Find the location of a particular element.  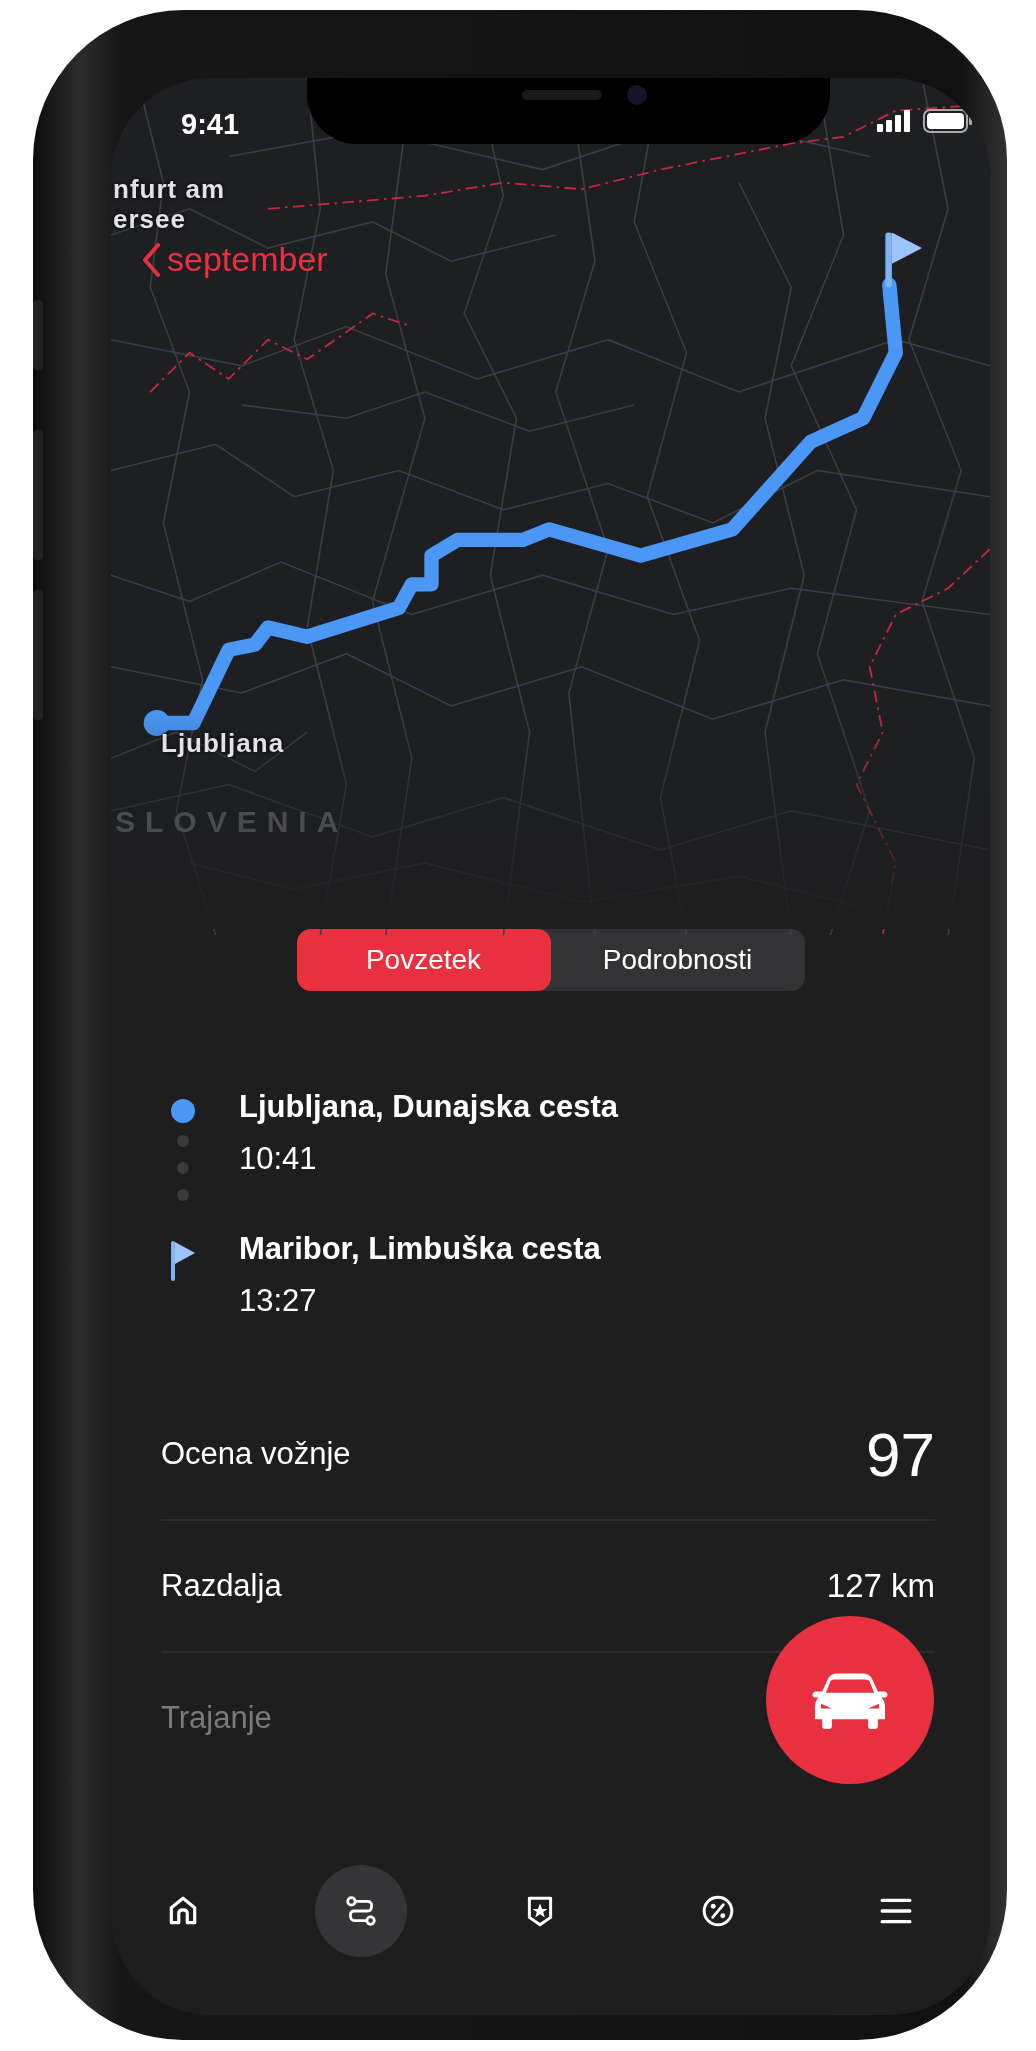

stat-label: Trajanje is located at coordinates (216, 1718).